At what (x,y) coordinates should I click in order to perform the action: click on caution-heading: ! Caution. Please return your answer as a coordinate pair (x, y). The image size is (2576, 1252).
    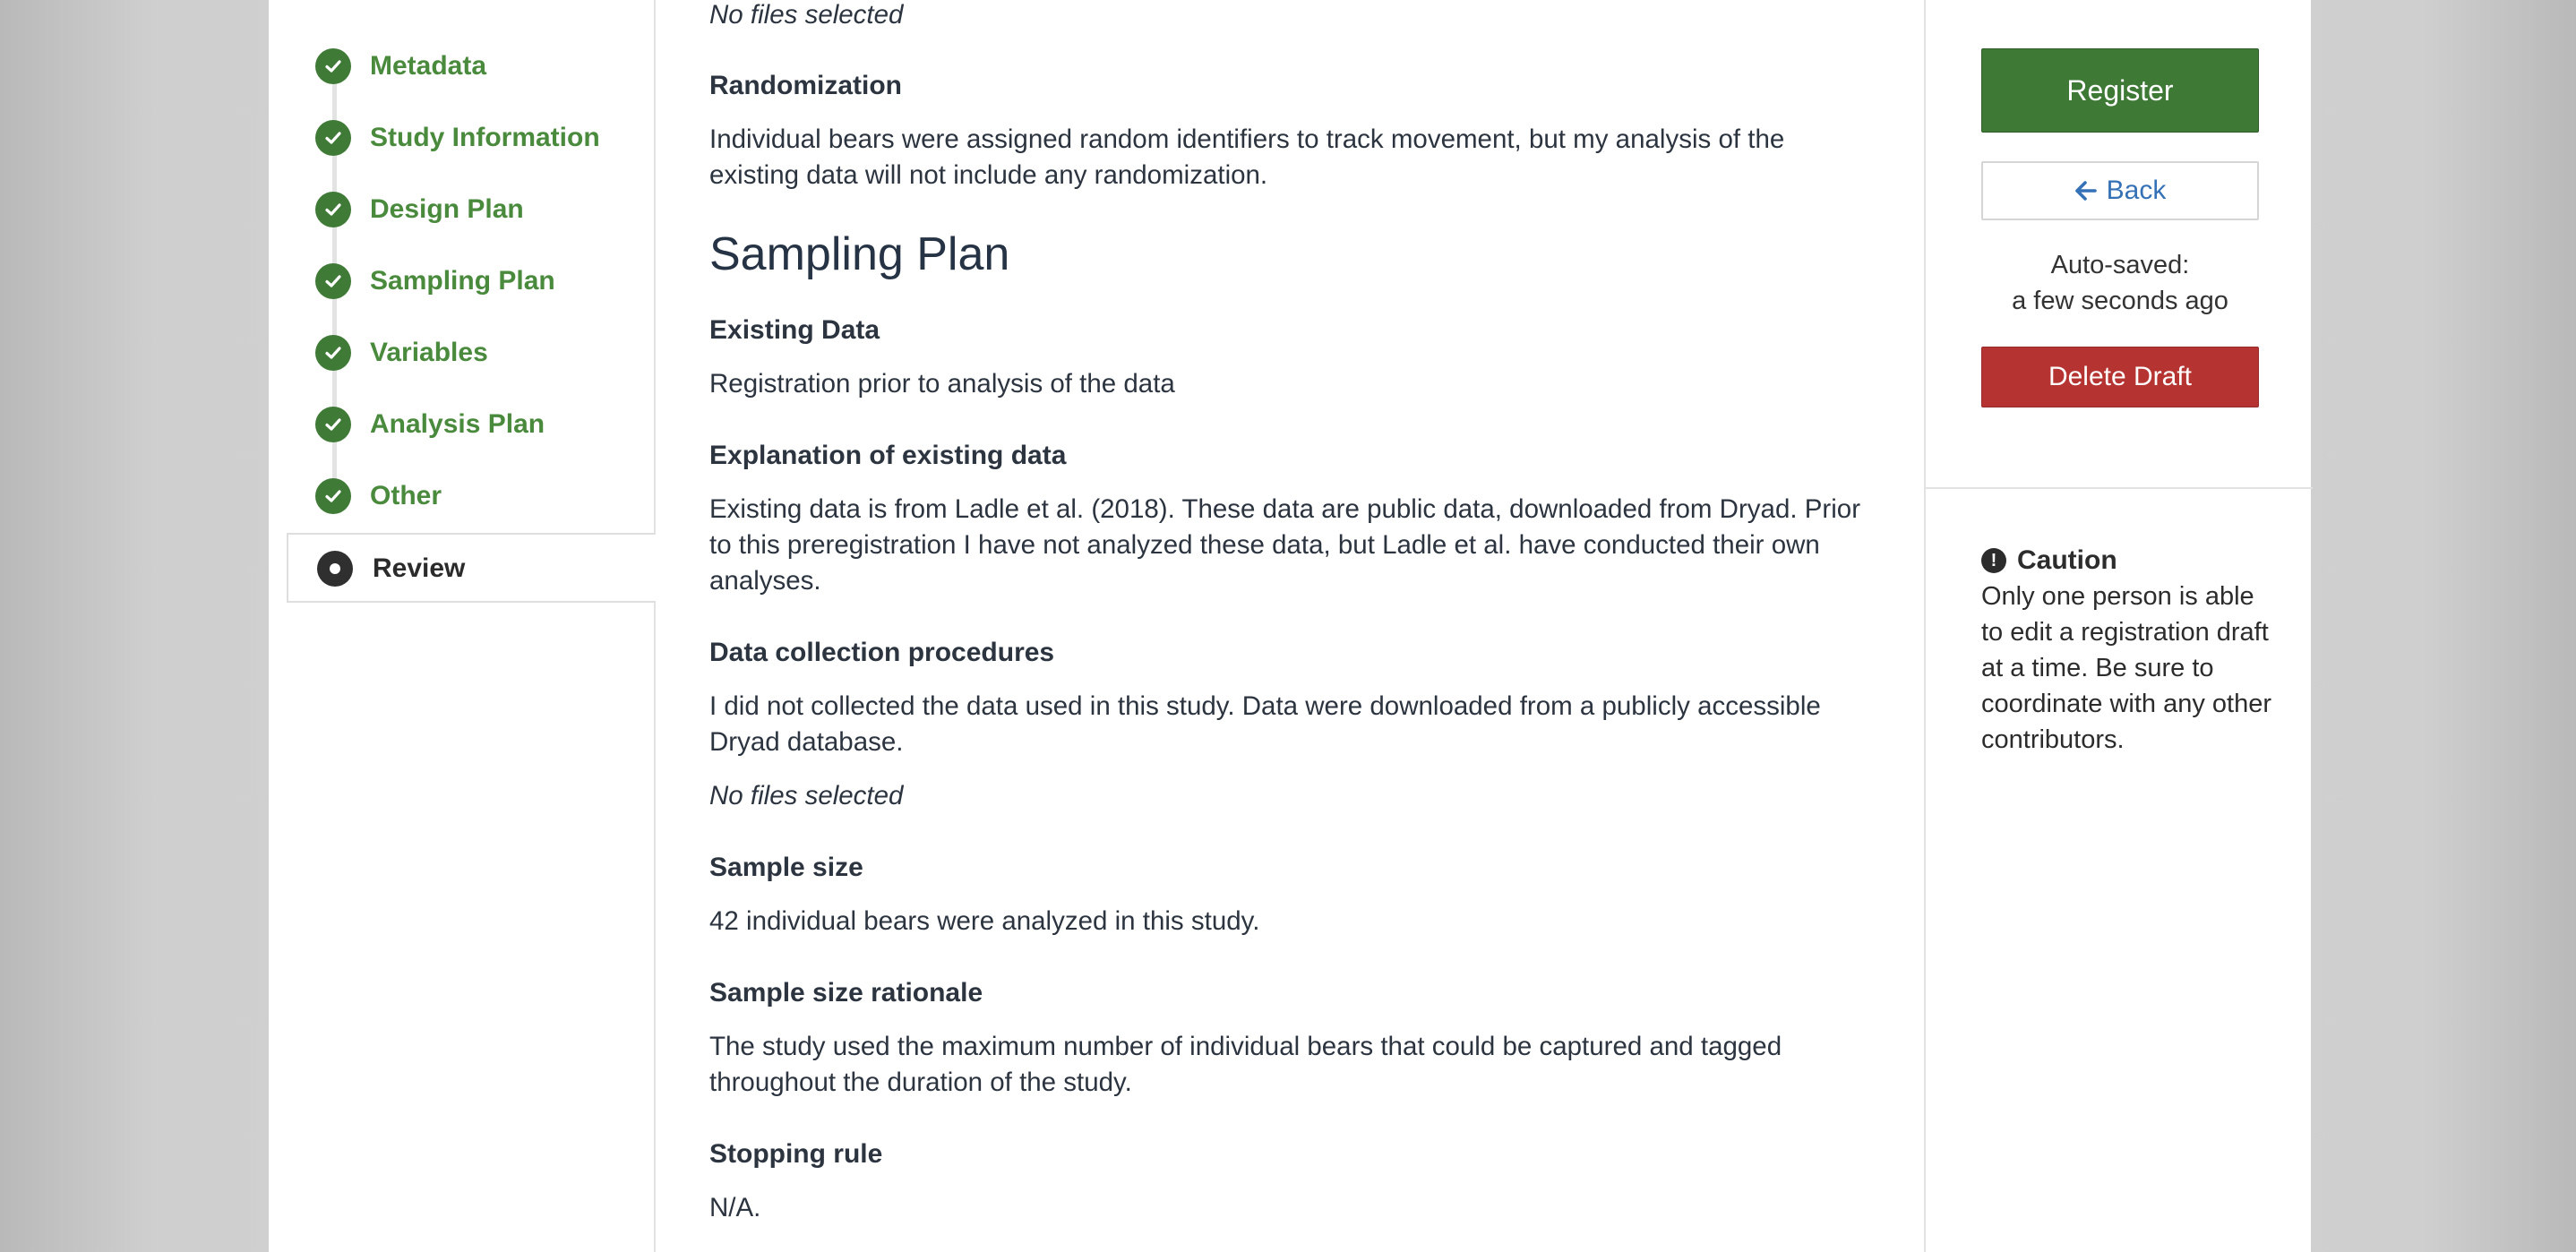
    Looking at the image, I should click on (2049, 561).